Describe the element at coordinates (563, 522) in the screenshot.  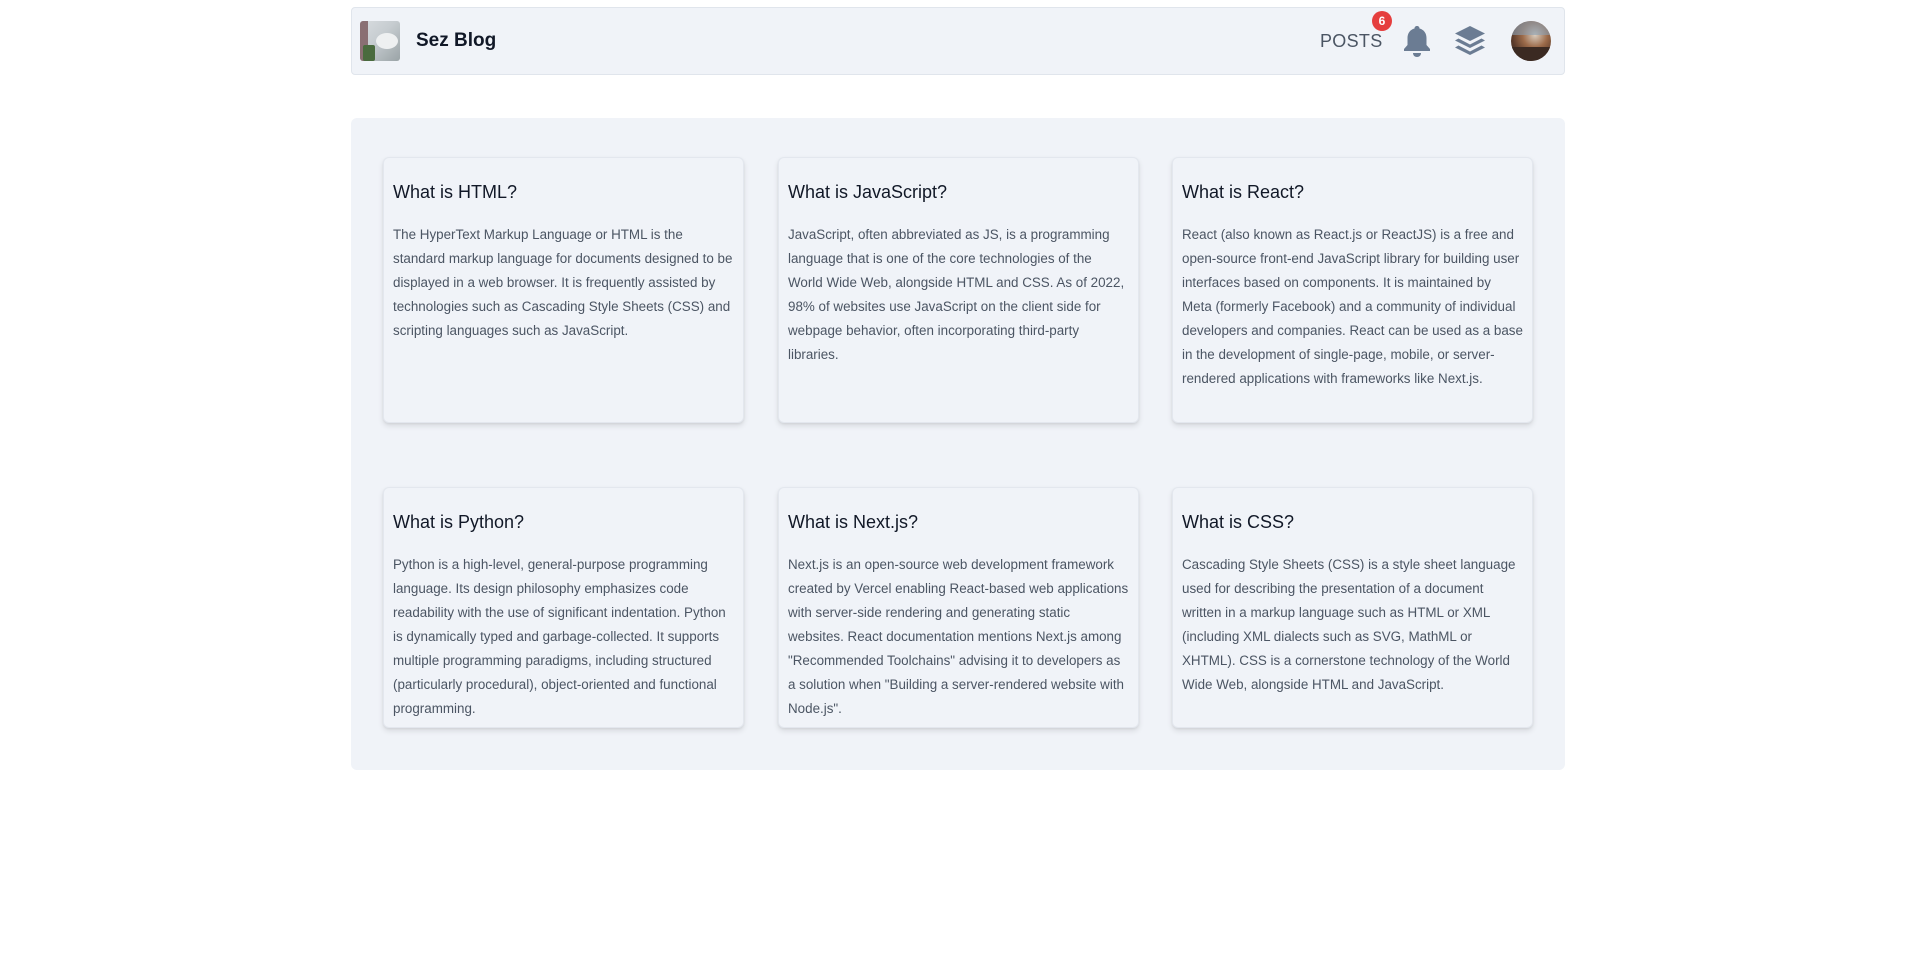
I see `post-title: What is Python?` at that location.